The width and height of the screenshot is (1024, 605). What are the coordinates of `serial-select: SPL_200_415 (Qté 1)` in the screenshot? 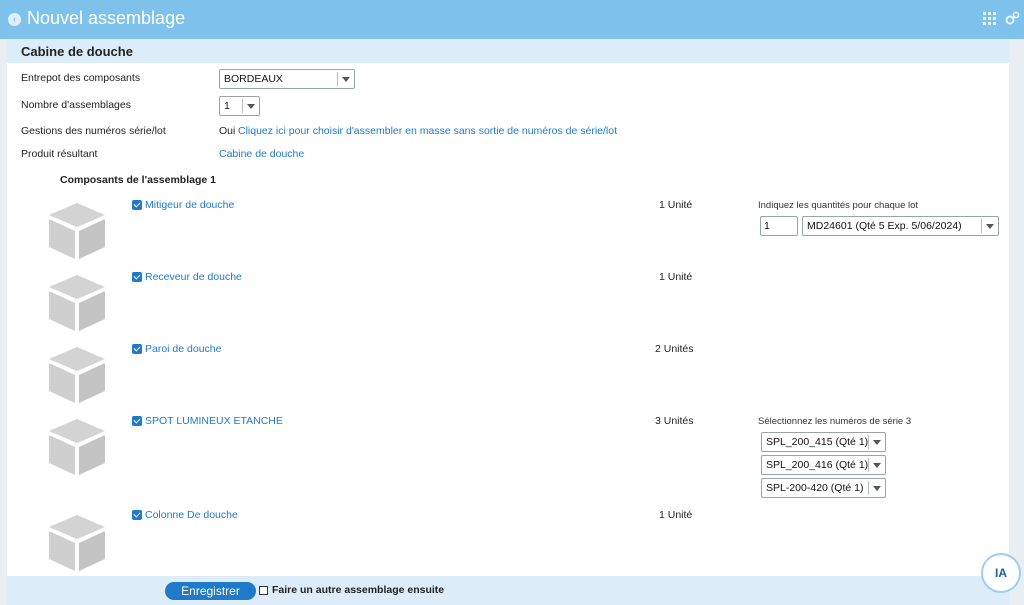 It's located at (823, 442).